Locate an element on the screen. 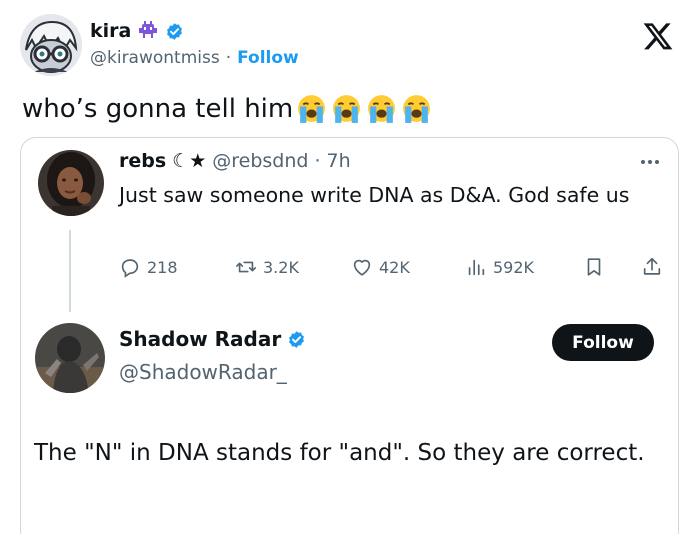  views-chart-icon is located at coordinates (476, 267).